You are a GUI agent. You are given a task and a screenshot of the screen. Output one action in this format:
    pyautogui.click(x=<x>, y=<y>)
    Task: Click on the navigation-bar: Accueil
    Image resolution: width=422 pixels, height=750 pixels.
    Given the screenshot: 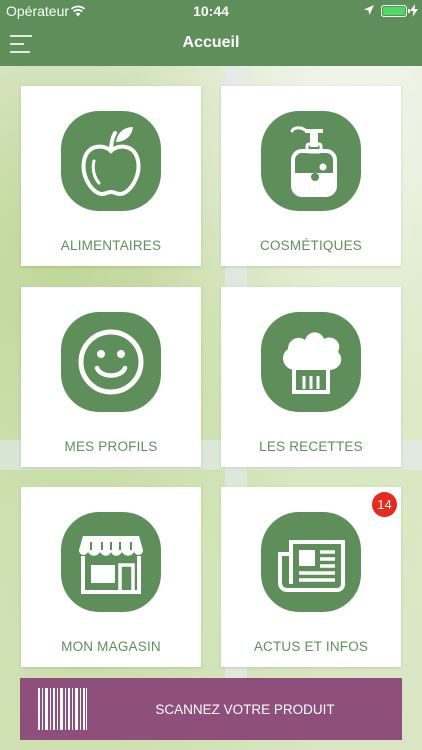 What is the action you would take?
    pyautogui.click(x=211, y=44)
    